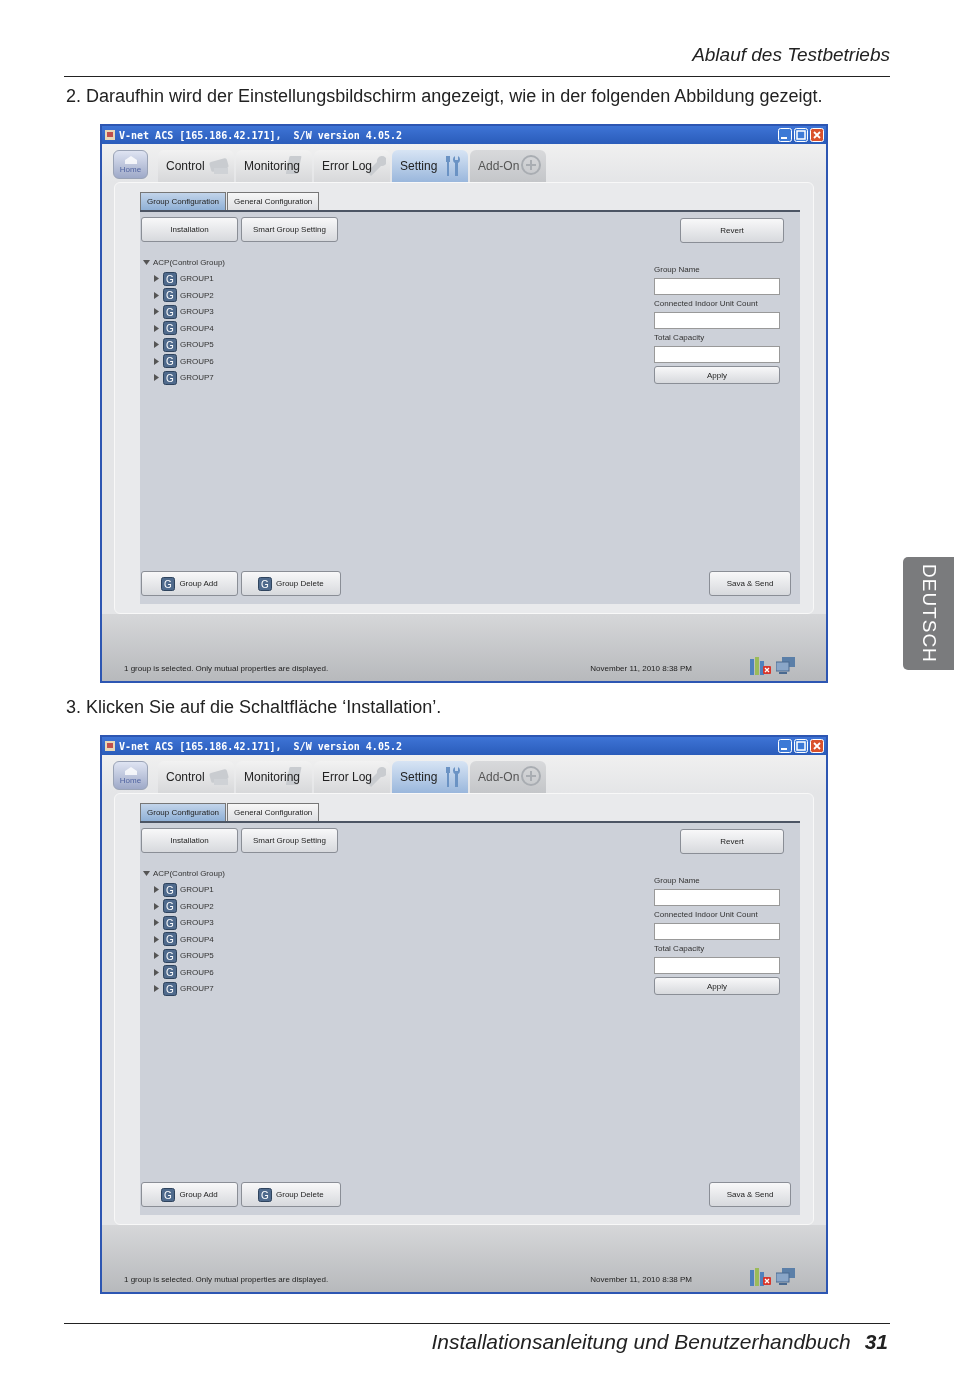  Describe the element at coordinates (791, 55) in the screenshot. I see `section-title: Ablauf des Testbetriebs` at that location.